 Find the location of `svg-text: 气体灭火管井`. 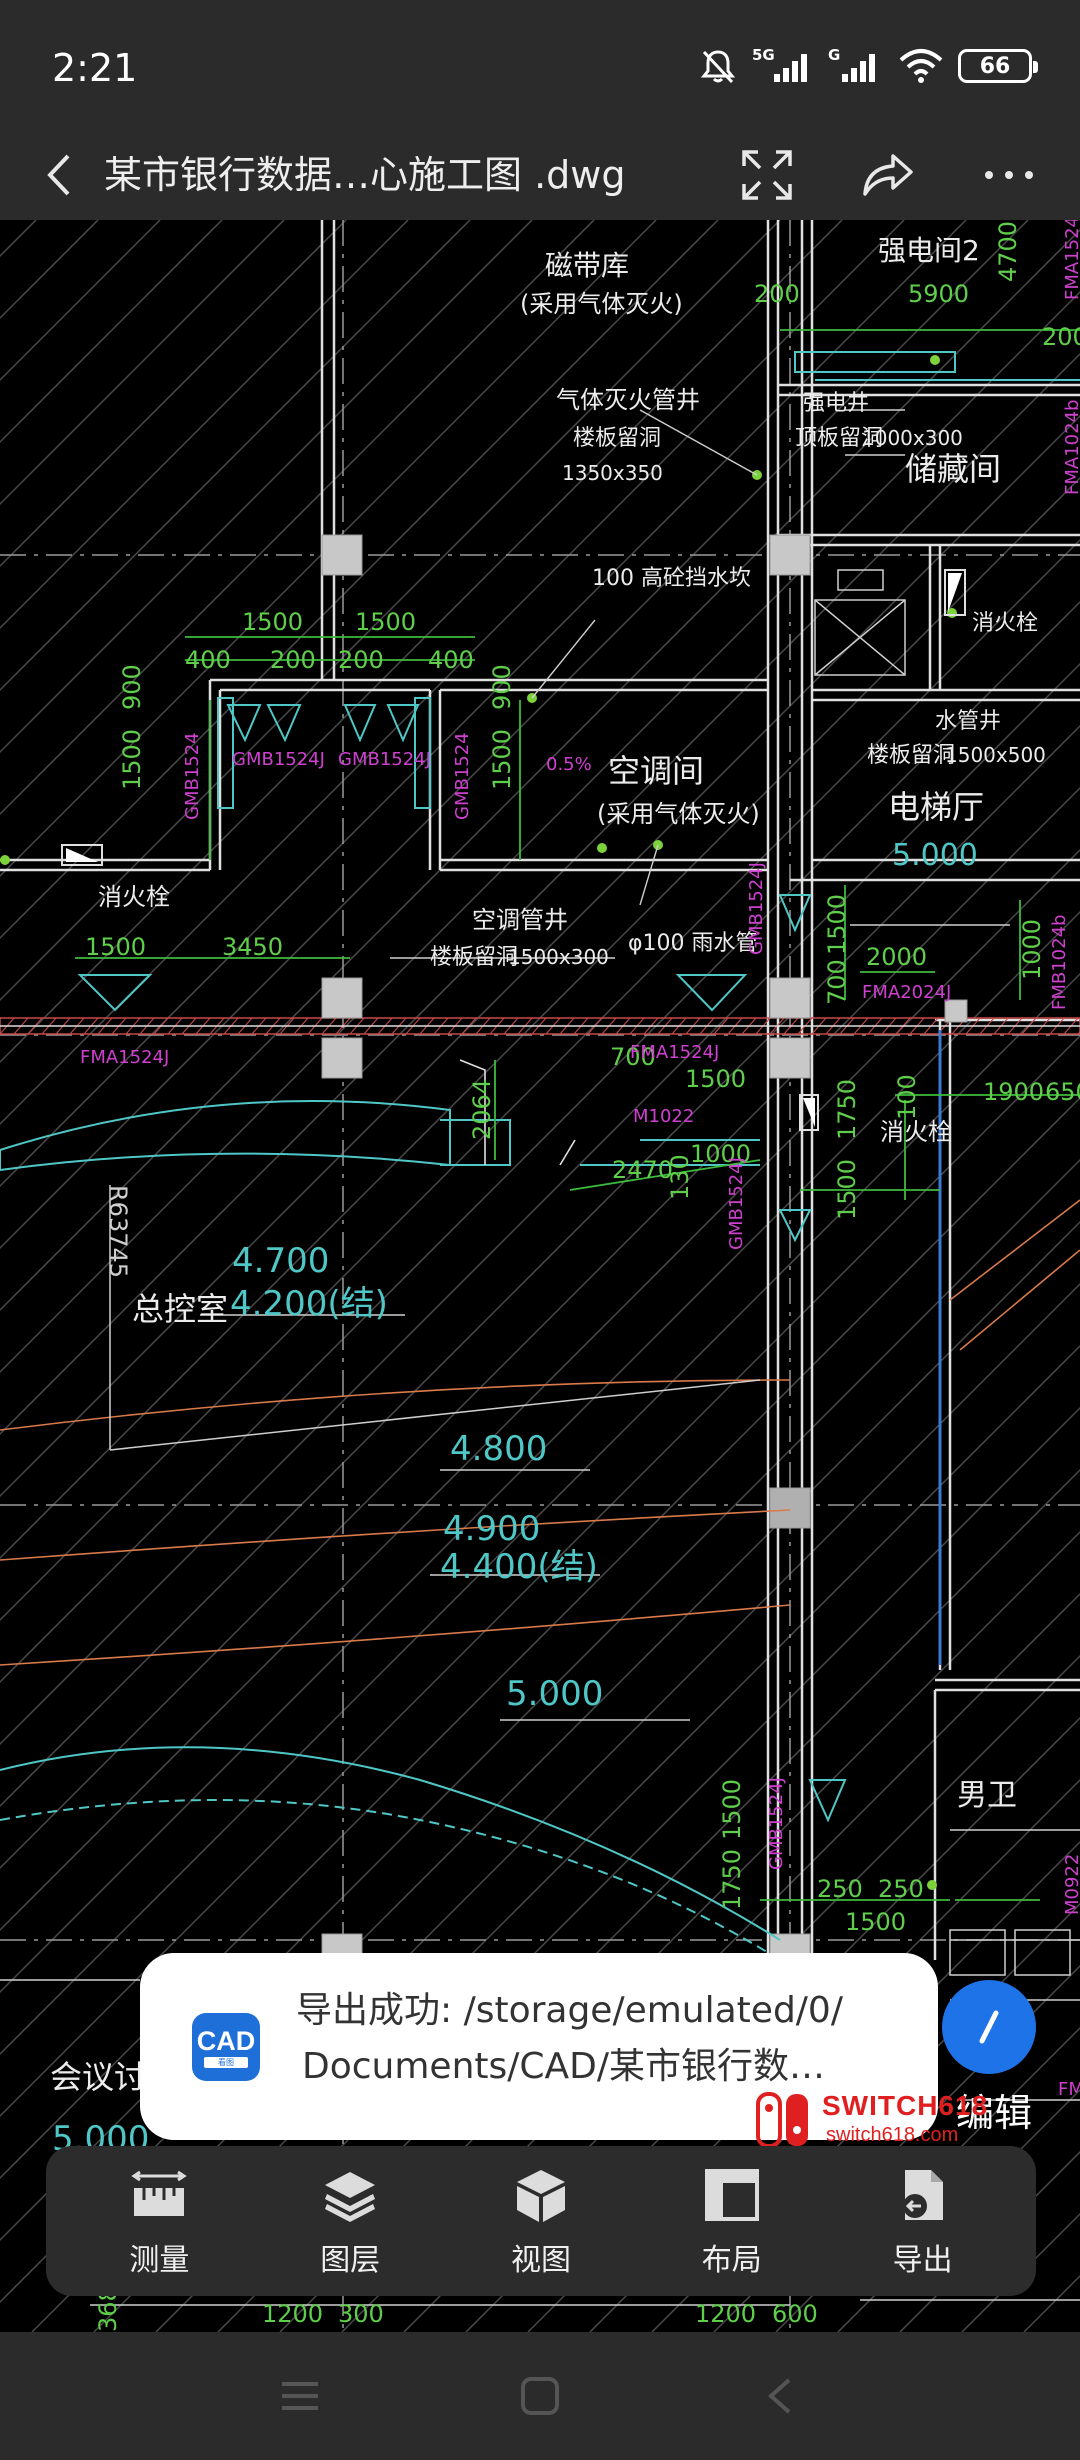

svg-text: 气体灭火管井 is located at coordinates (628, 400).